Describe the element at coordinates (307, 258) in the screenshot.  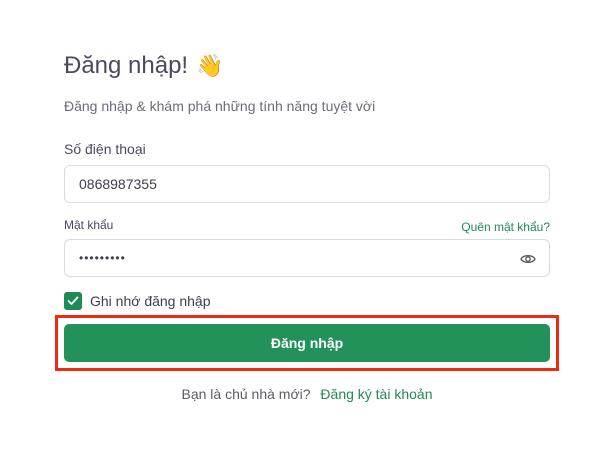
I see `password-input: •••••••••` at that location.